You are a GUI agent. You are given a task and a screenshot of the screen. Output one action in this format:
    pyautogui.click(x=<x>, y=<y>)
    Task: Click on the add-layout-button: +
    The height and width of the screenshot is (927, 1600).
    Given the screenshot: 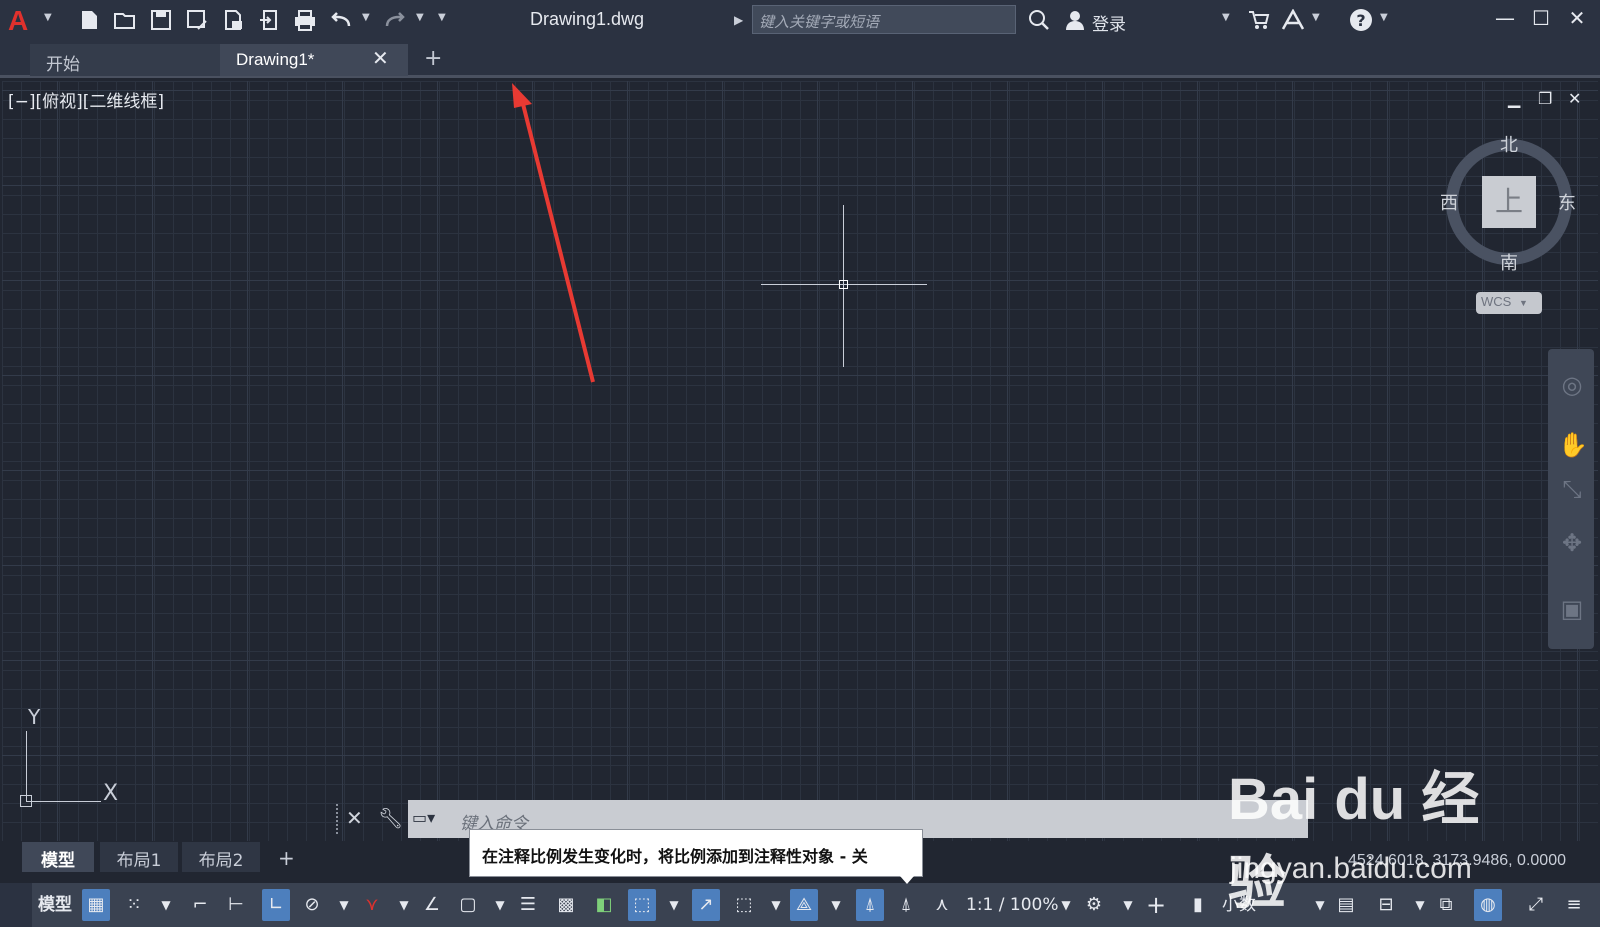 What is the action you would take?
    pyautogui.click(x=286, y=857)
    